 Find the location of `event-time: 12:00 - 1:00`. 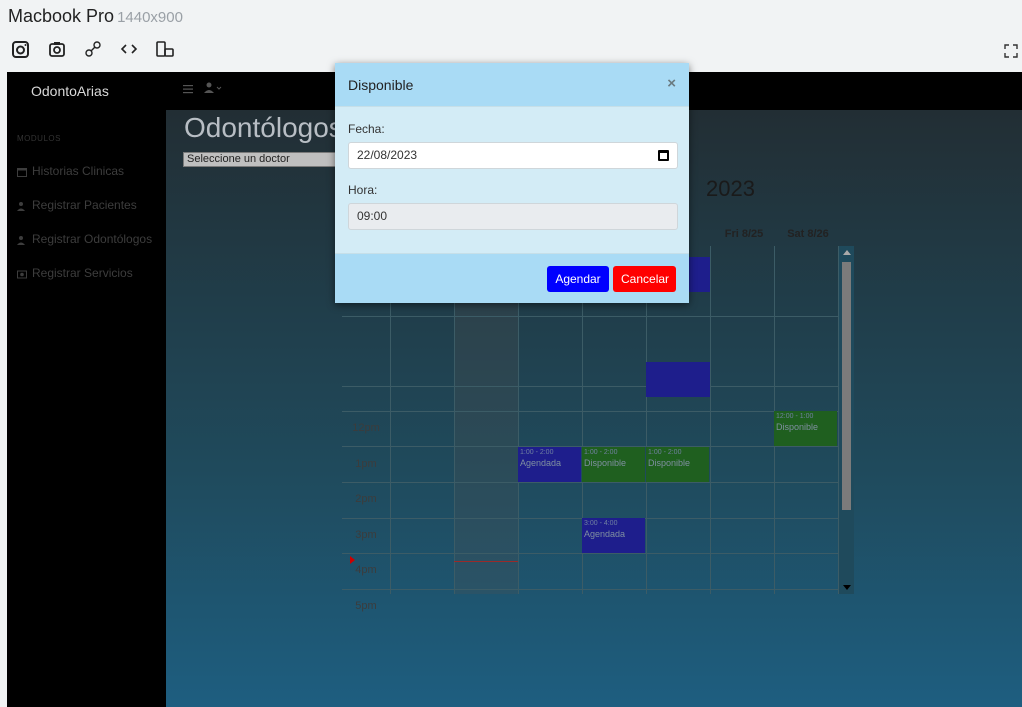

event-time: 12:00 - 1:00 is located at coordinates (795, 416).